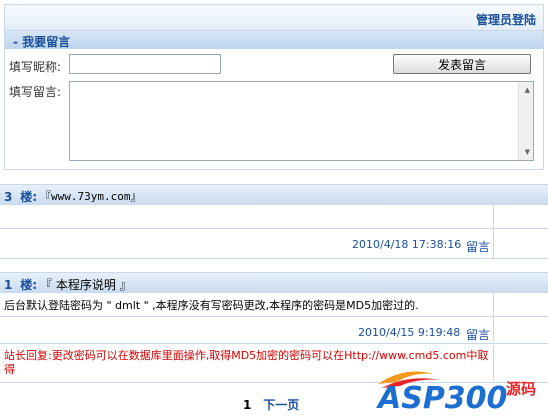 The image size is (548, 420). Describe the element at coordinates (274, 40) in the screenshot. I see `post-form-header: - 我要留言` at that location.